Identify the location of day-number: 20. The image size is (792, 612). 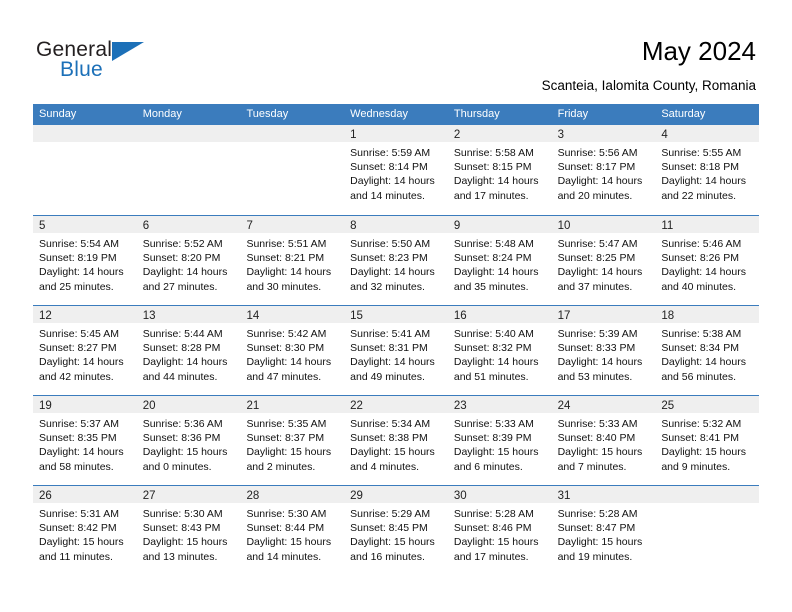
(149, 406).